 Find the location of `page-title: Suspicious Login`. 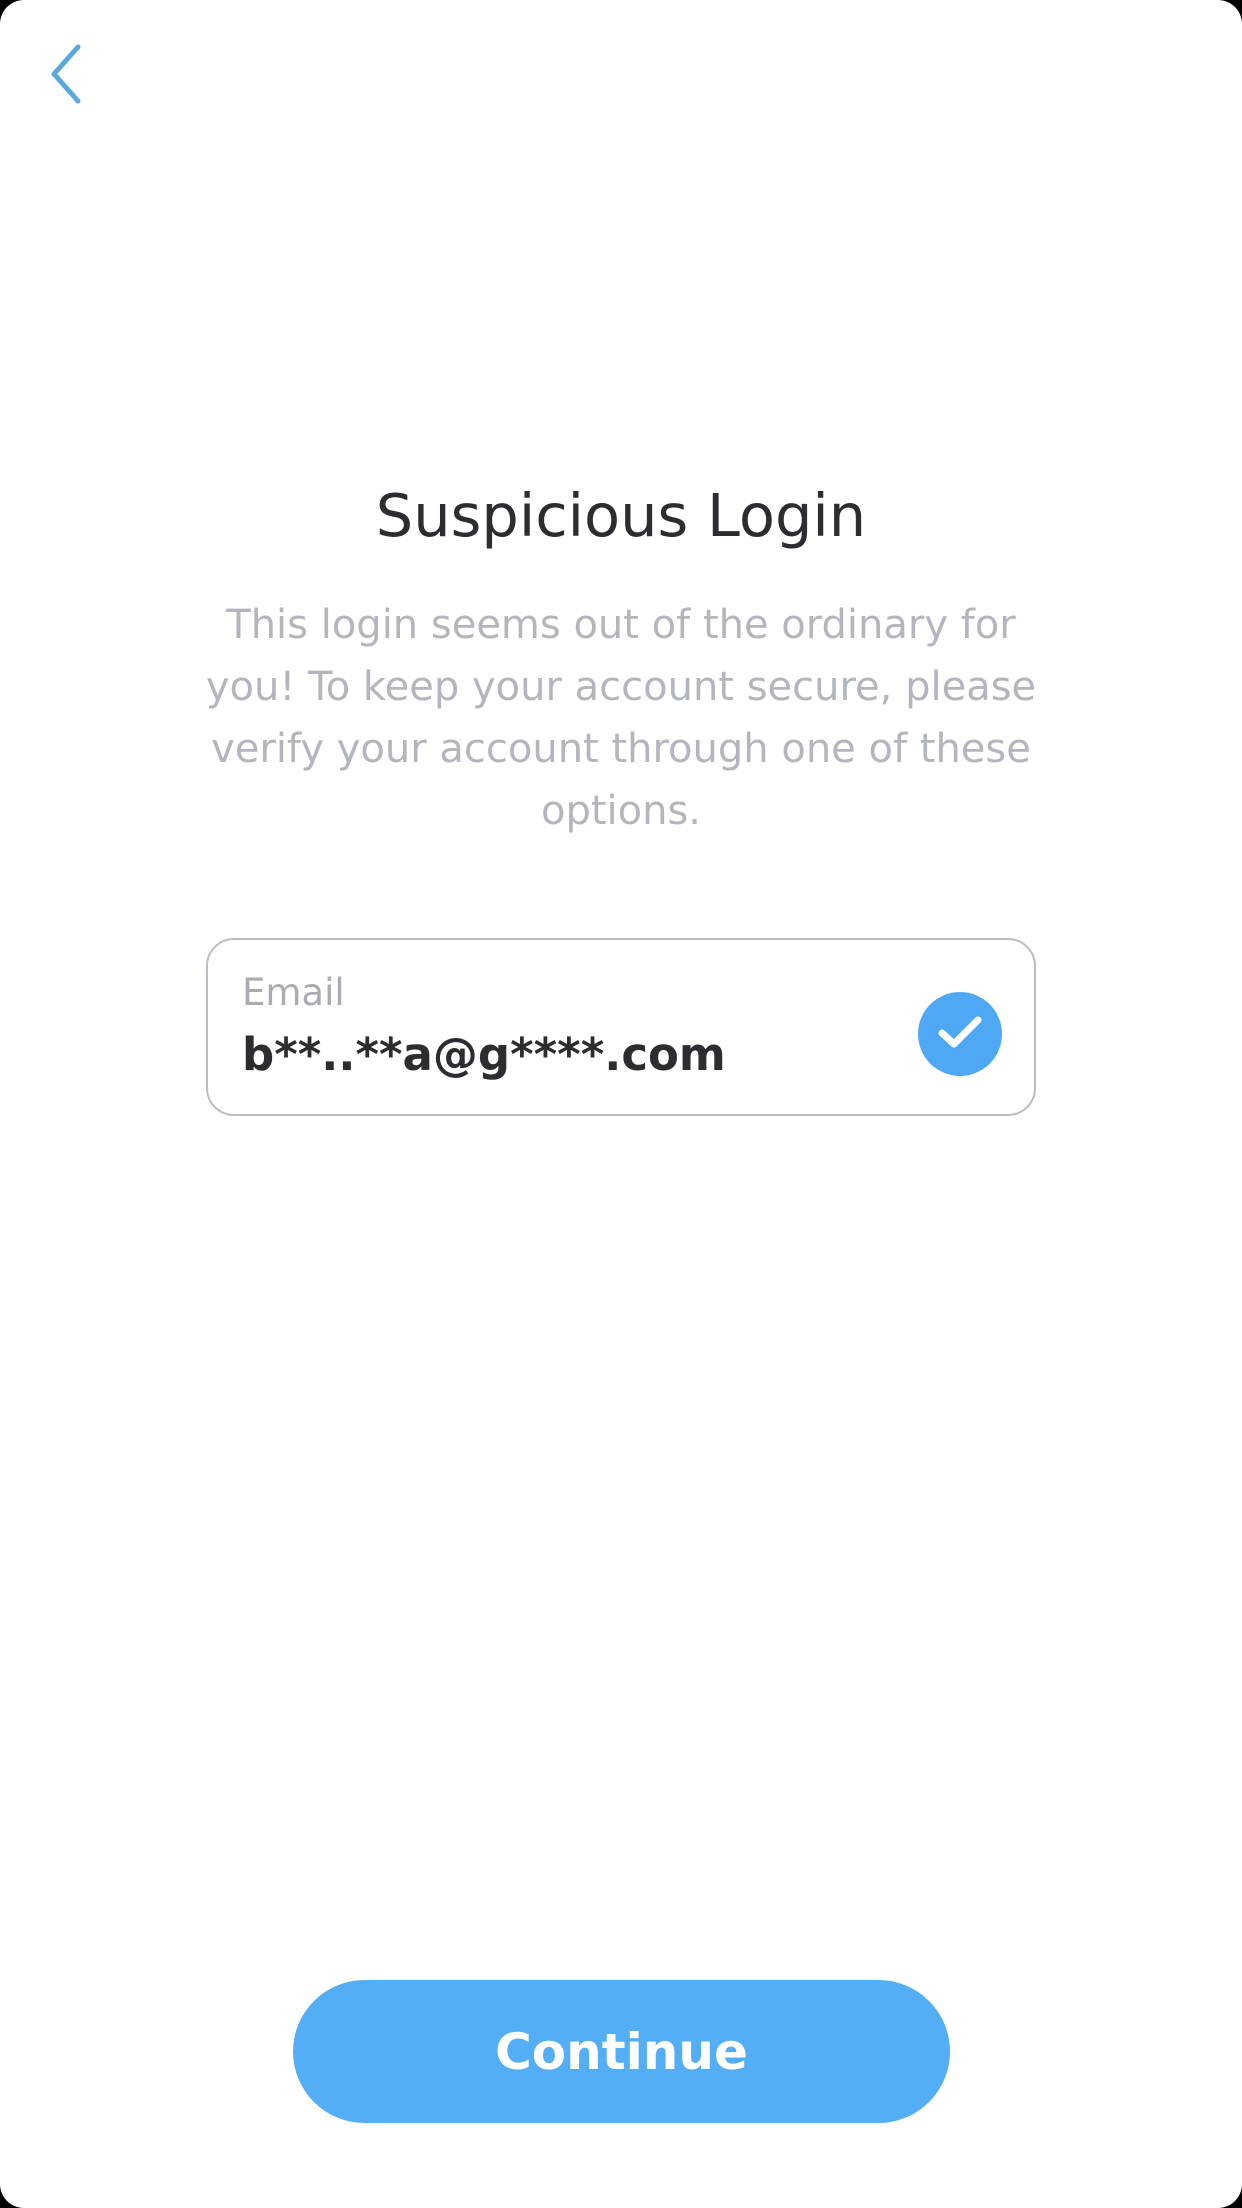

page-title: Suspicious Login is located at coordinates (621, 515).